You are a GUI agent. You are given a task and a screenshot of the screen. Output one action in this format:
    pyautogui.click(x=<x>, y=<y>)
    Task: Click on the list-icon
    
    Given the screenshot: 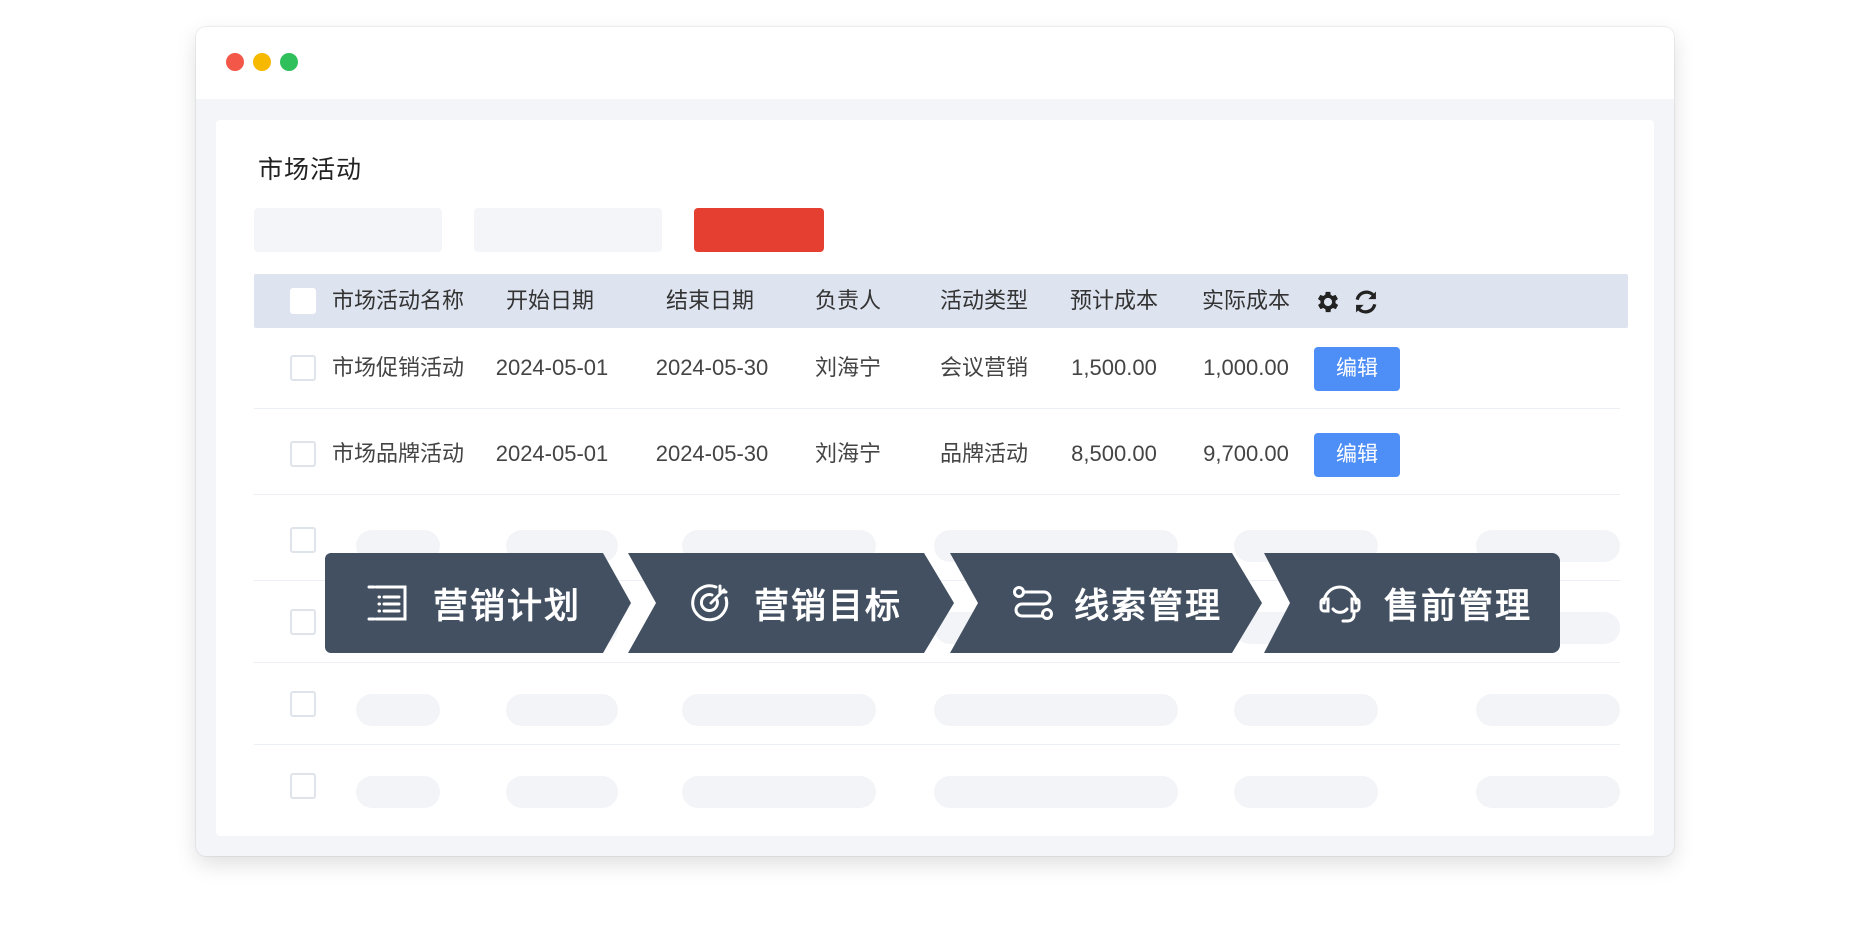 What is the action you would take?
    pyautogui.click(x=387, y=603)
    